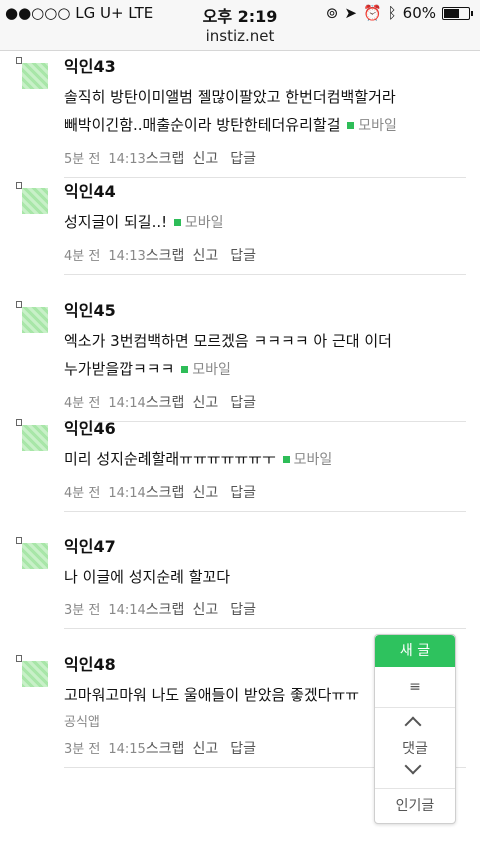 The image size is (480, 854). I want to click on new-post-button: 새 글, so click(415, 651).